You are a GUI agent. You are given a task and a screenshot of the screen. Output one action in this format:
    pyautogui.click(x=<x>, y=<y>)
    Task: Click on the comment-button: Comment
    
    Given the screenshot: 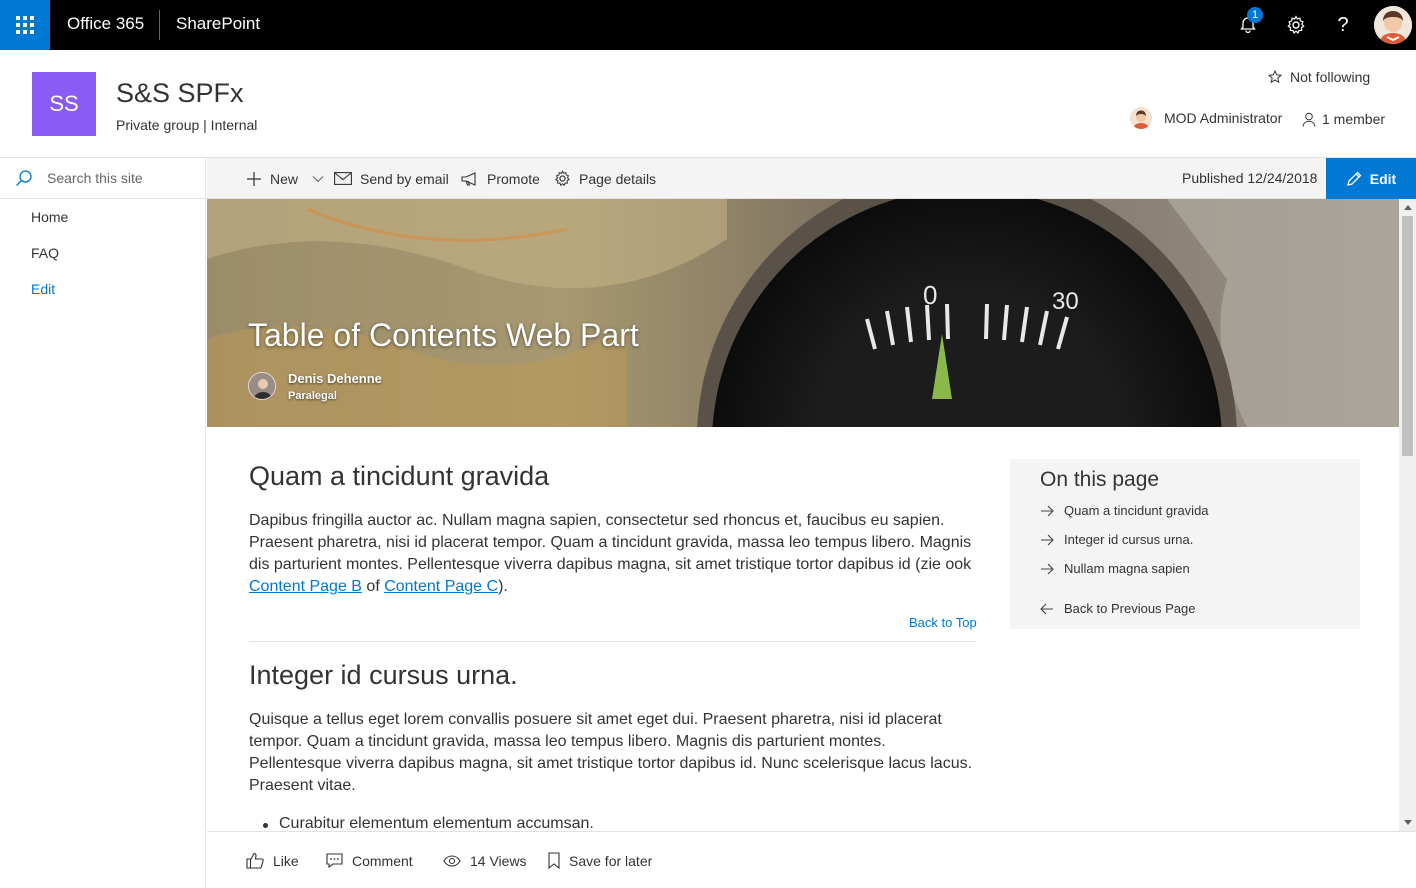 What is the action you would take?
    pyautogui.click(x=369, y=860)
    